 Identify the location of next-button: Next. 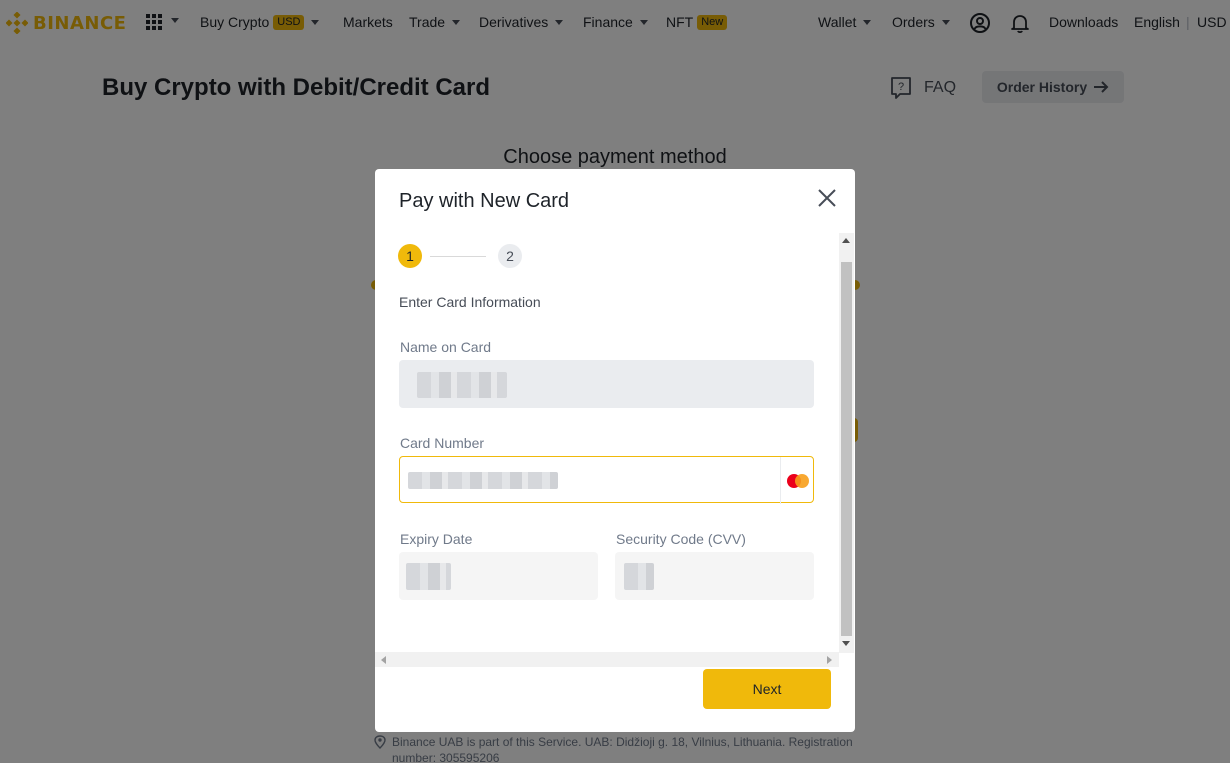
(767, 689).